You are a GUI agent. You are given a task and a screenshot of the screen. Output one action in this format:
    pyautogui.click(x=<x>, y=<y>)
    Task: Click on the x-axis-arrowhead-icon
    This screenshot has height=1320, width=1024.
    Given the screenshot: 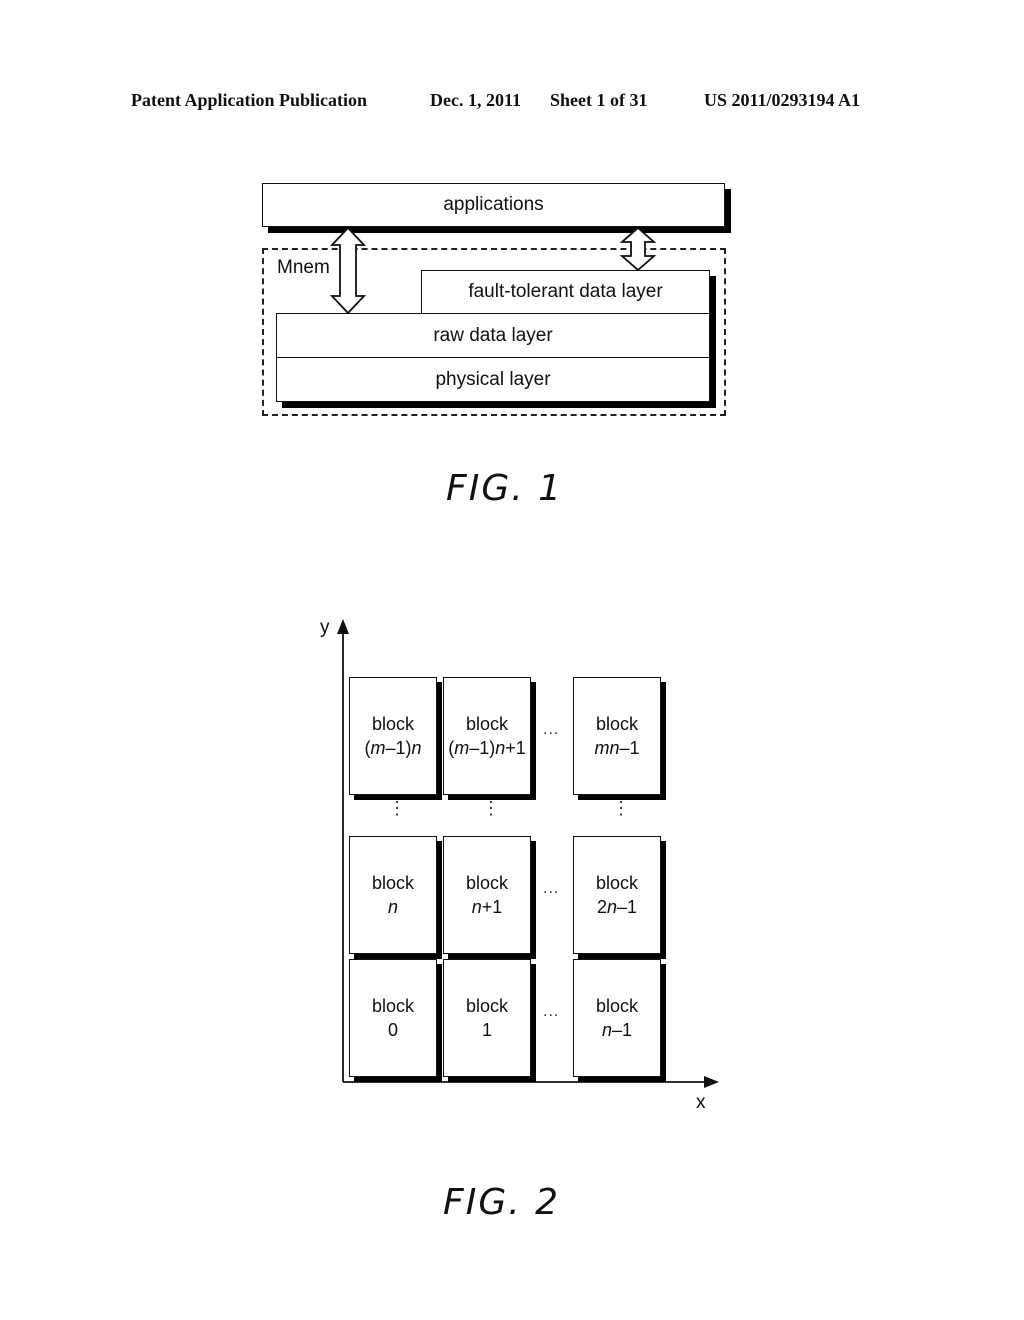 What is the action you would take?
    pyautogui.click(x=711, y=1082)
    